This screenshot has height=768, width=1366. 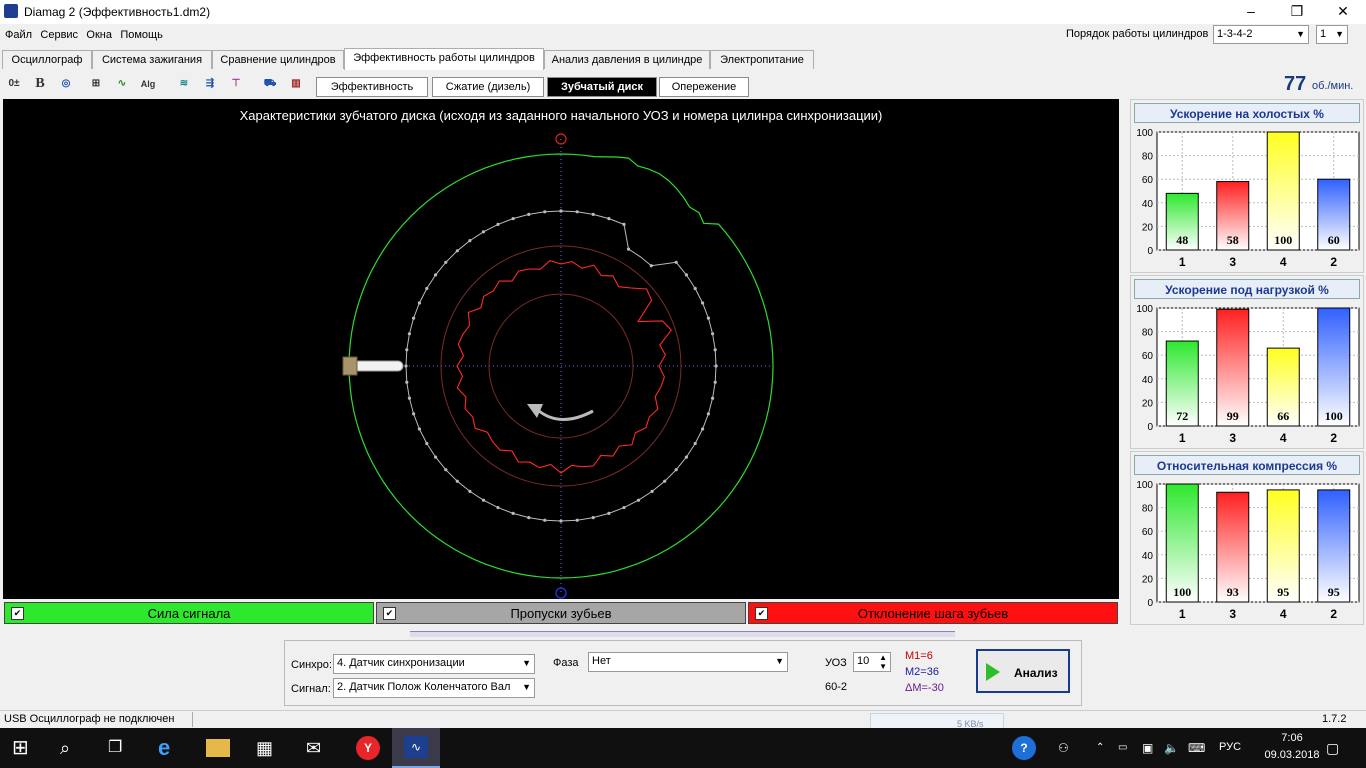 What do you see at coordinates (122, 84) in the screenshot?
I see `curve-icon: ∿` at bounding box center [122, 84].